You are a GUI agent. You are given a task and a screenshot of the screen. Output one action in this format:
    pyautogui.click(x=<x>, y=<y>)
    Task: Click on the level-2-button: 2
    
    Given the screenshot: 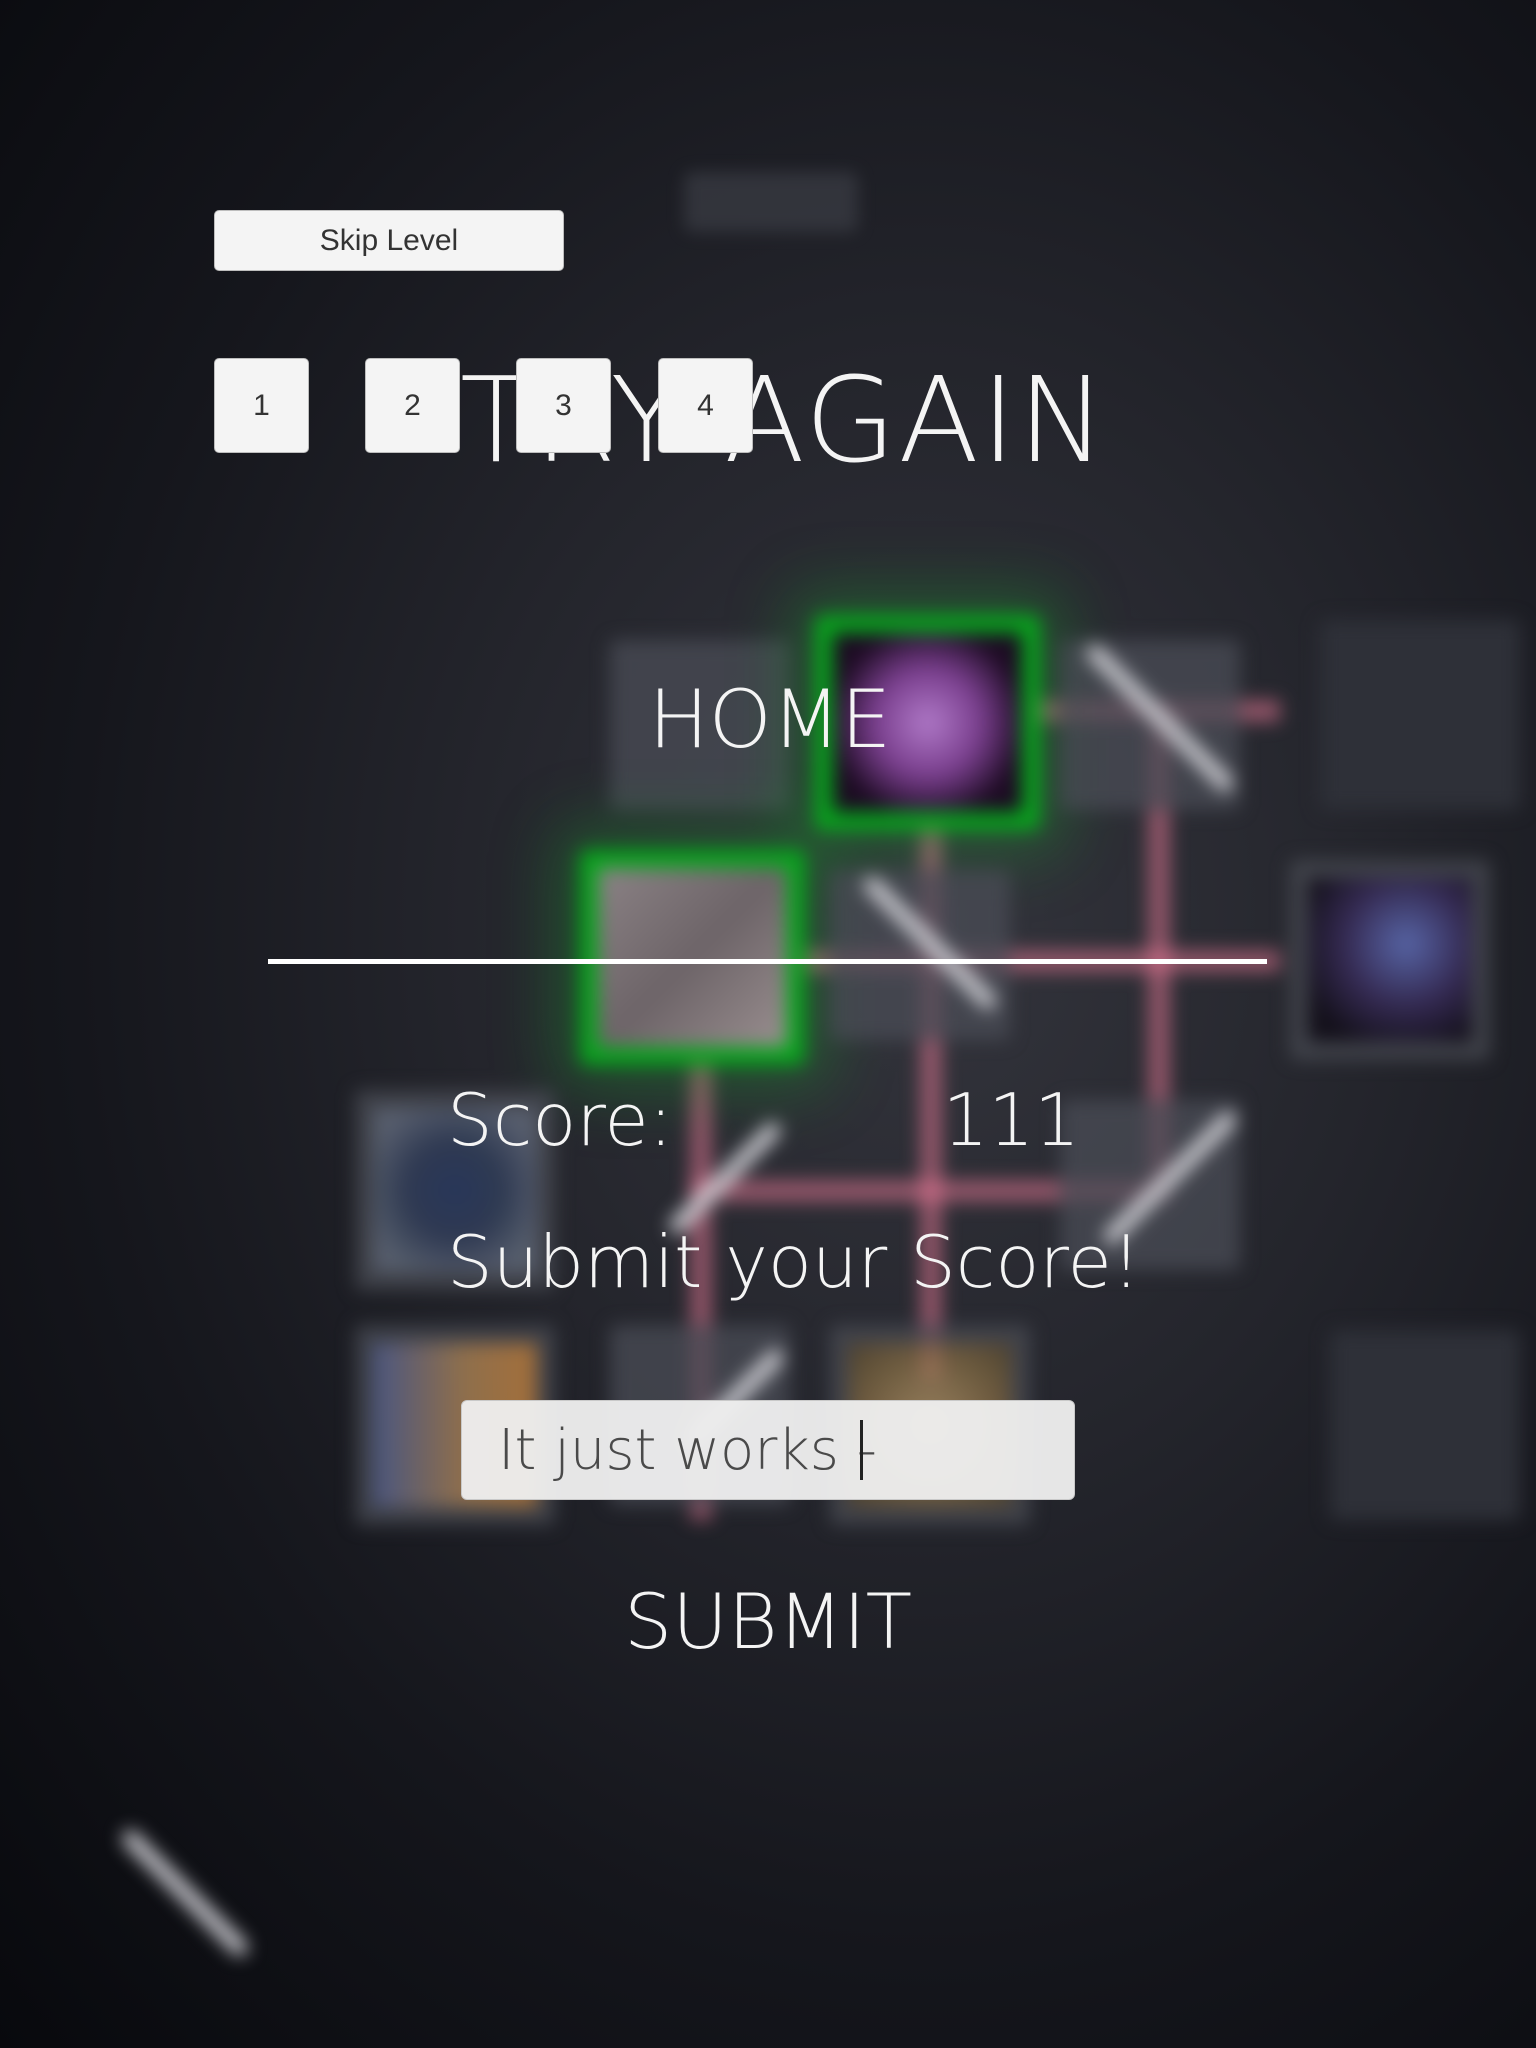 What is the action you would take?
    pyautogui.click(x=412, y=405)
    